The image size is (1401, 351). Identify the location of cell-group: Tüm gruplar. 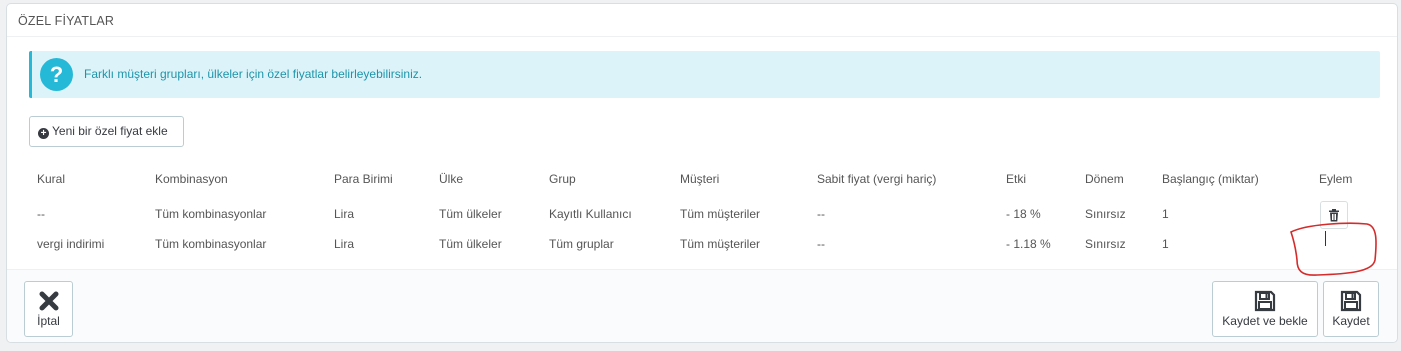
(581, 244).